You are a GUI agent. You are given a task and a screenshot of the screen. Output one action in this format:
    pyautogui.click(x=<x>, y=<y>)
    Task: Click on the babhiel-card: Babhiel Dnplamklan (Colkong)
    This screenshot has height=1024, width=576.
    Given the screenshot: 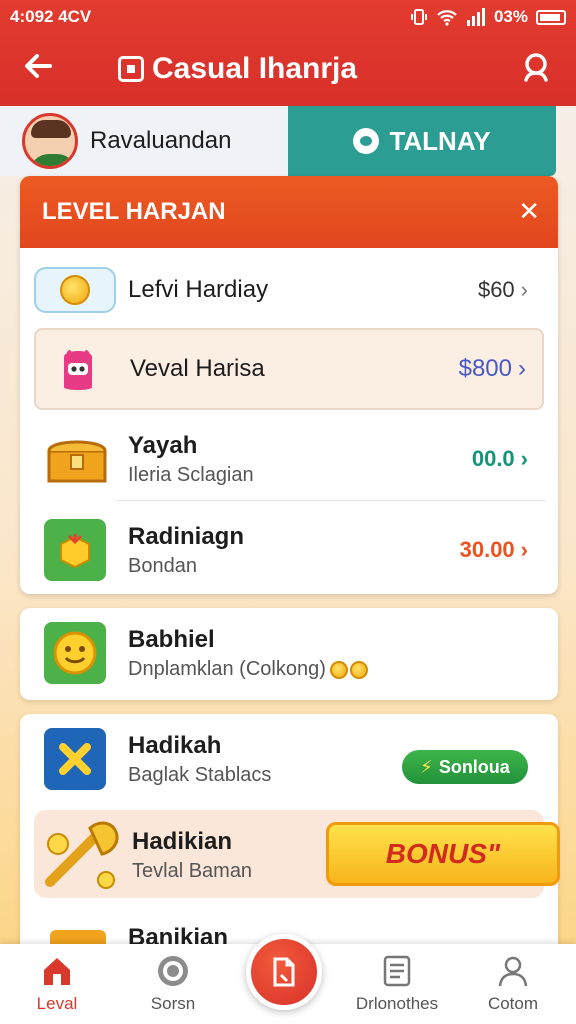 What is the action you would take?
    pyautogui.click(x=289, y=654)
    